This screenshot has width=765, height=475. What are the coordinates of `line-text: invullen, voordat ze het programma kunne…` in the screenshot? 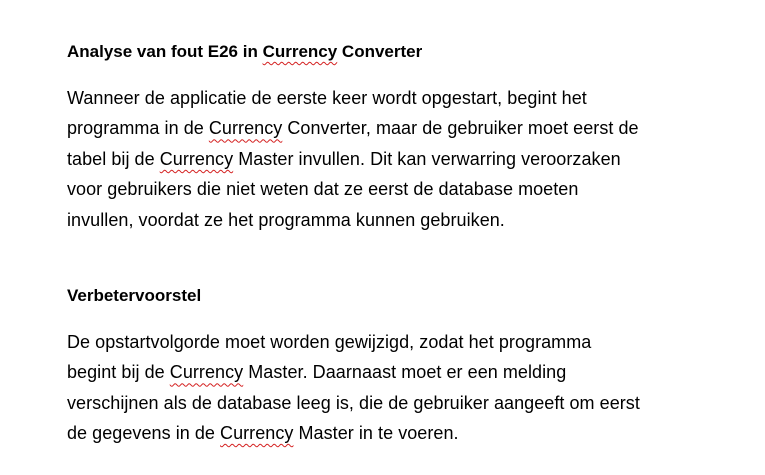 It's located at (286, 219).